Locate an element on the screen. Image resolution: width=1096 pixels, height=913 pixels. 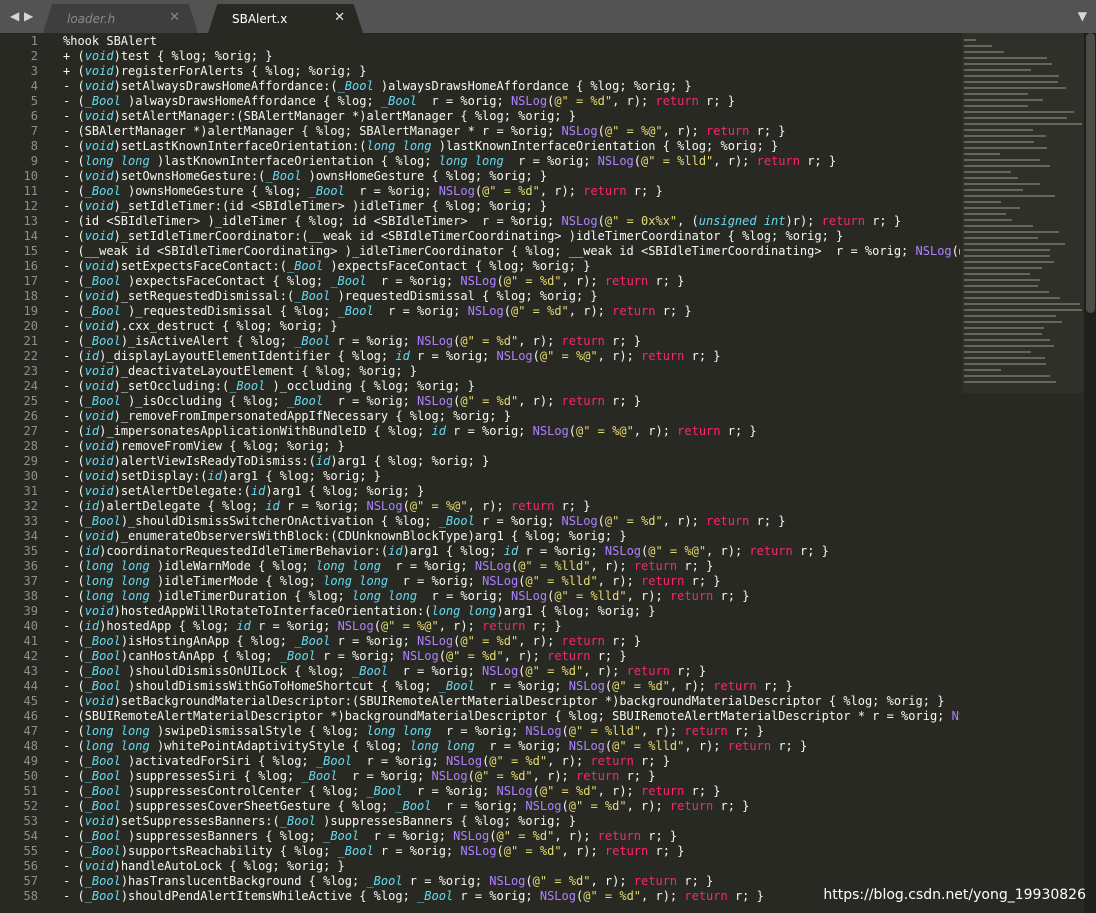
code-token: ( is located at coordinates (565, 731).